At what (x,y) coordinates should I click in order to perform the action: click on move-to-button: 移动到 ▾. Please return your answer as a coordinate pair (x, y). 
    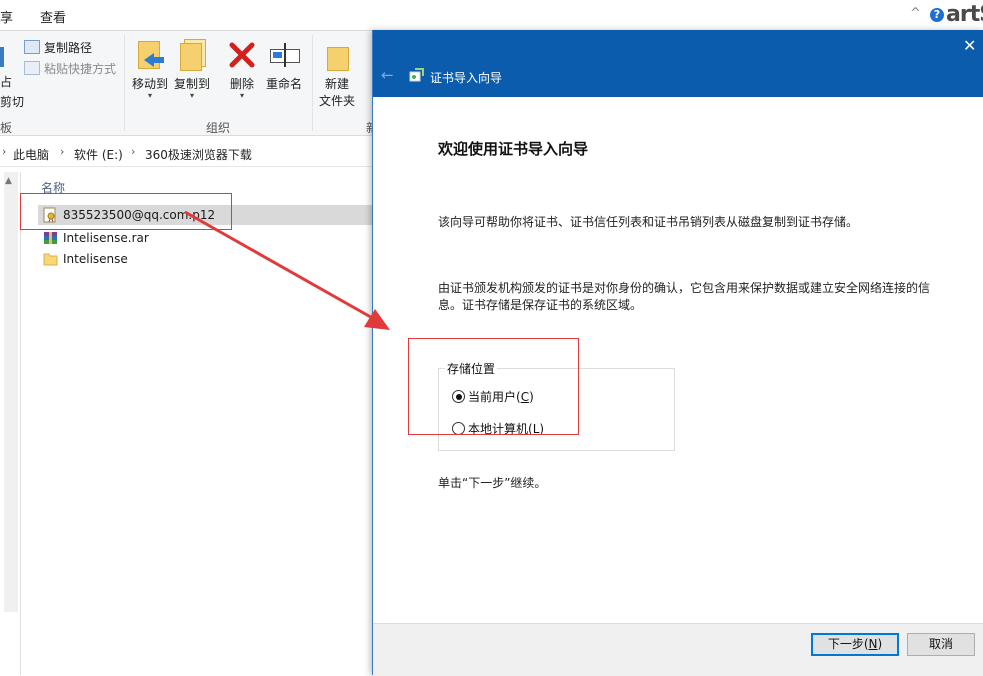
    Looking at the image, I should click on (150, 69).